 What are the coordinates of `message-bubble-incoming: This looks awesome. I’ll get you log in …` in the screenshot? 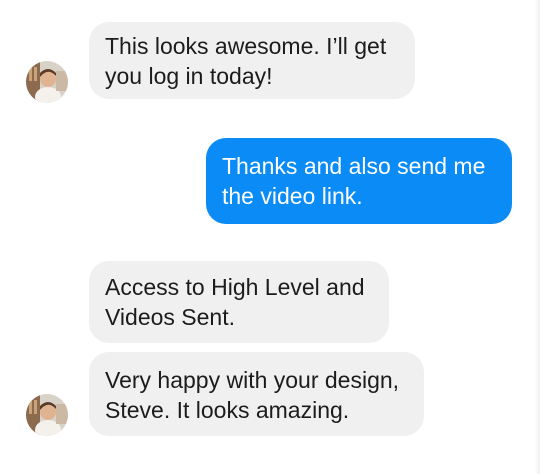 It's located at (252, 60).